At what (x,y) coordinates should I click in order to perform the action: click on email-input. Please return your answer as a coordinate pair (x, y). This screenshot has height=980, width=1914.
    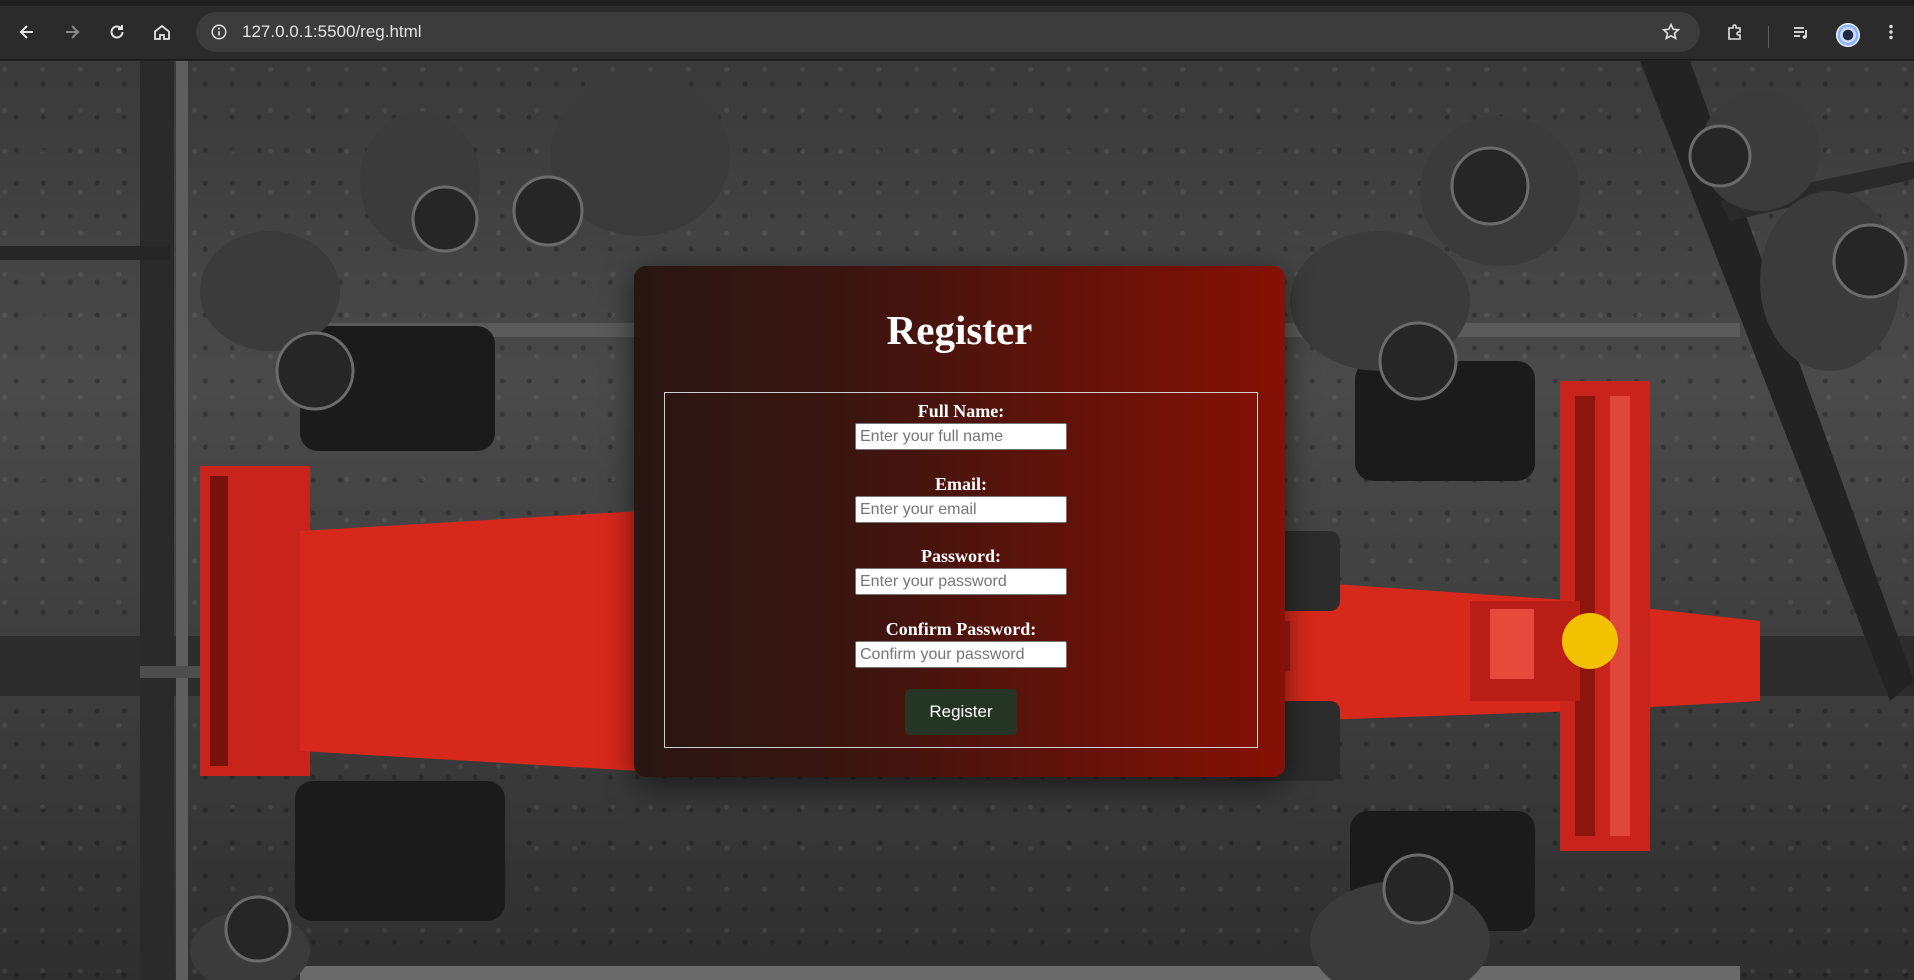
    Looking at the image, I should click on (961, 509).